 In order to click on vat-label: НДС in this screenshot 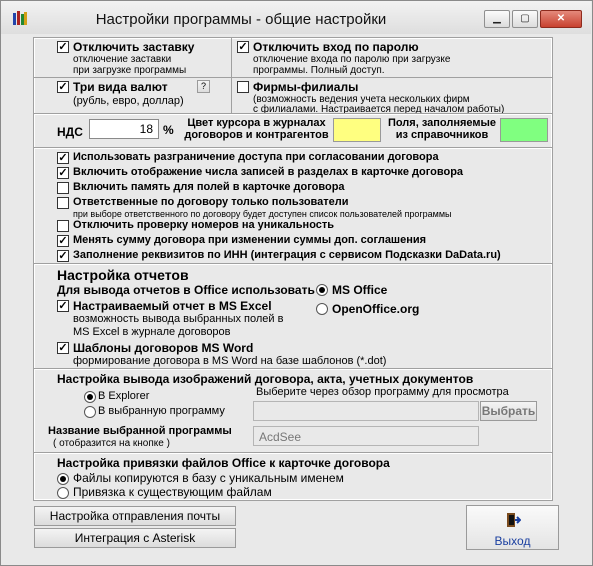, I will do `click(70, 132)`.